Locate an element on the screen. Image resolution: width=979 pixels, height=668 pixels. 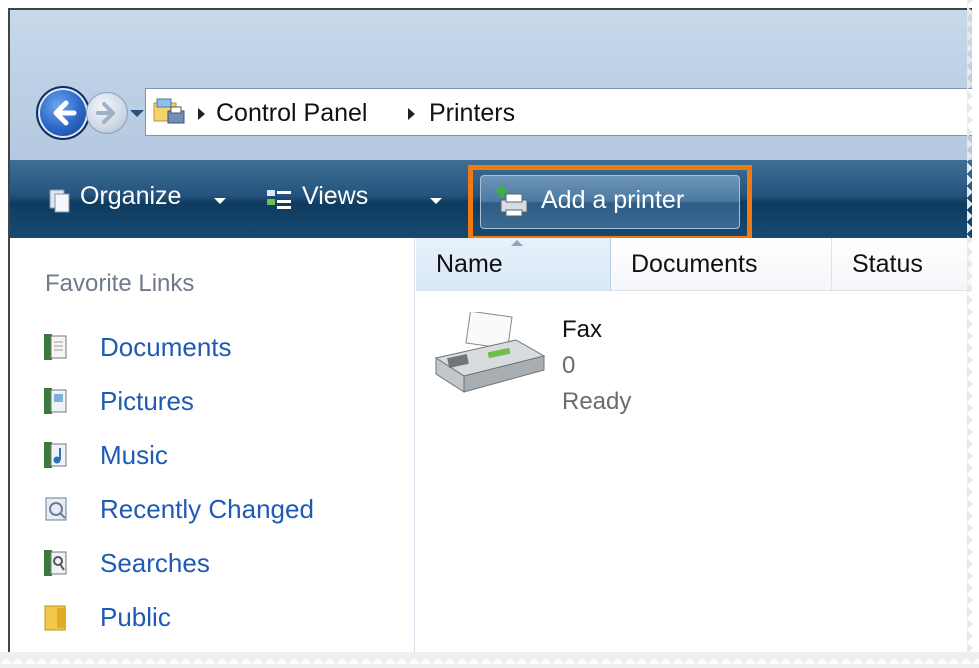
control-panel-icon is located at coordinates (169, 111).